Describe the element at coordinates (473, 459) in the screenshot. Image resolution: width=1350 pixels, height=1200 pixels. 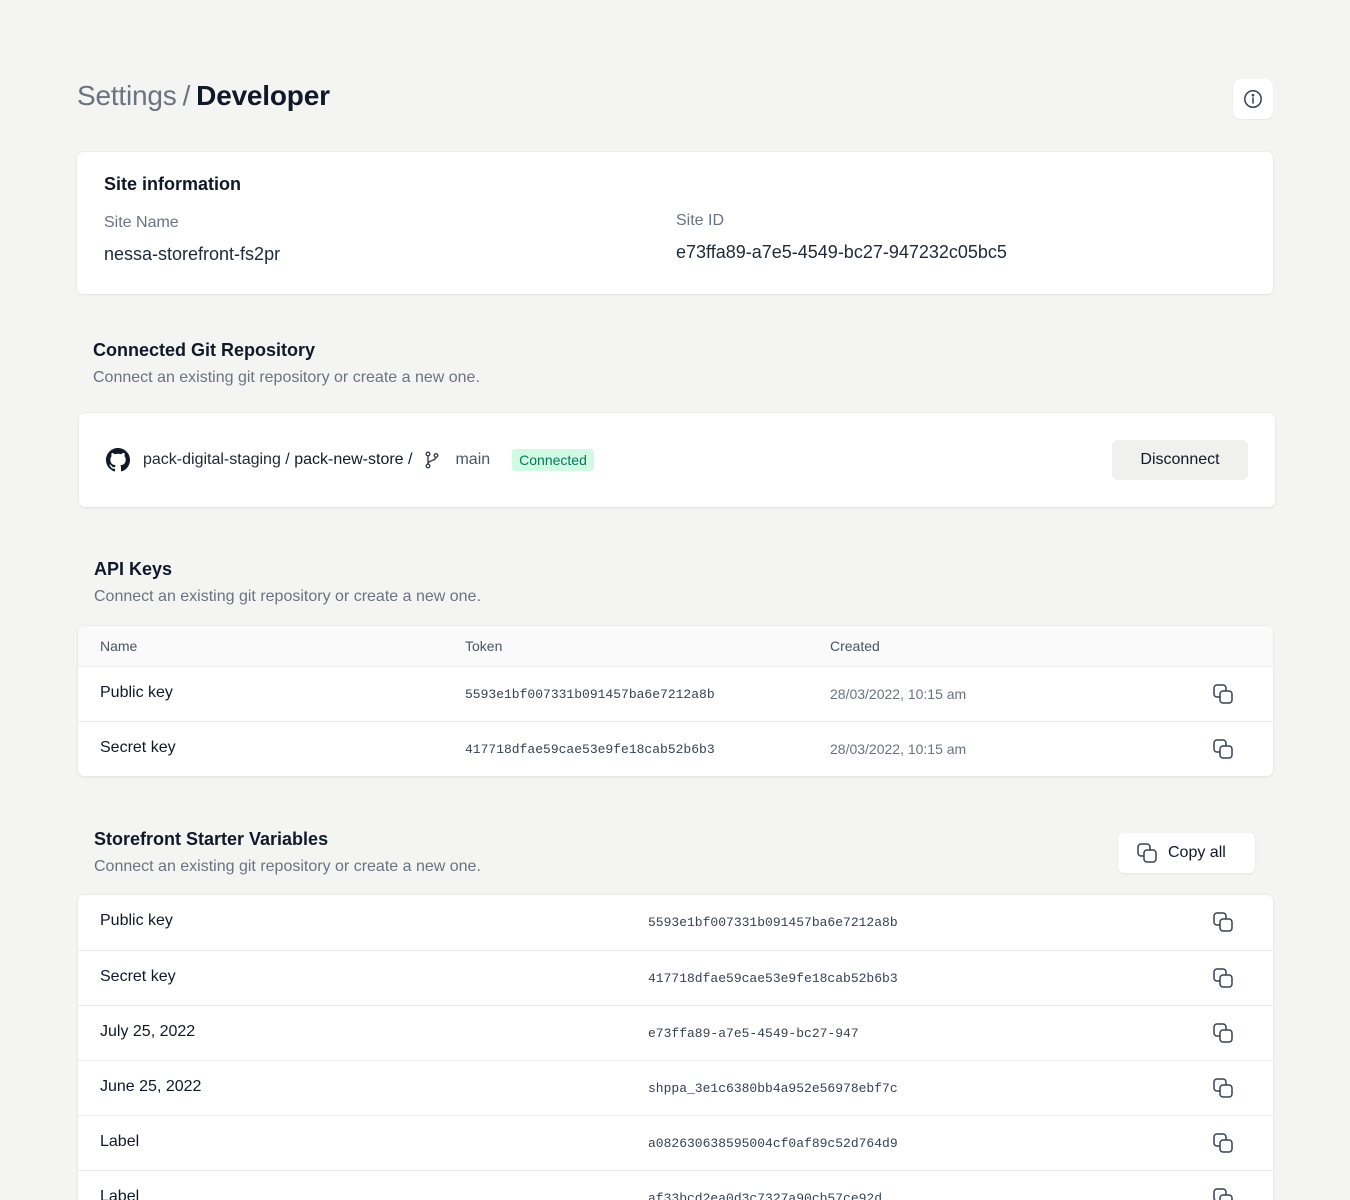
I see `git-branch-name: main` at that location.